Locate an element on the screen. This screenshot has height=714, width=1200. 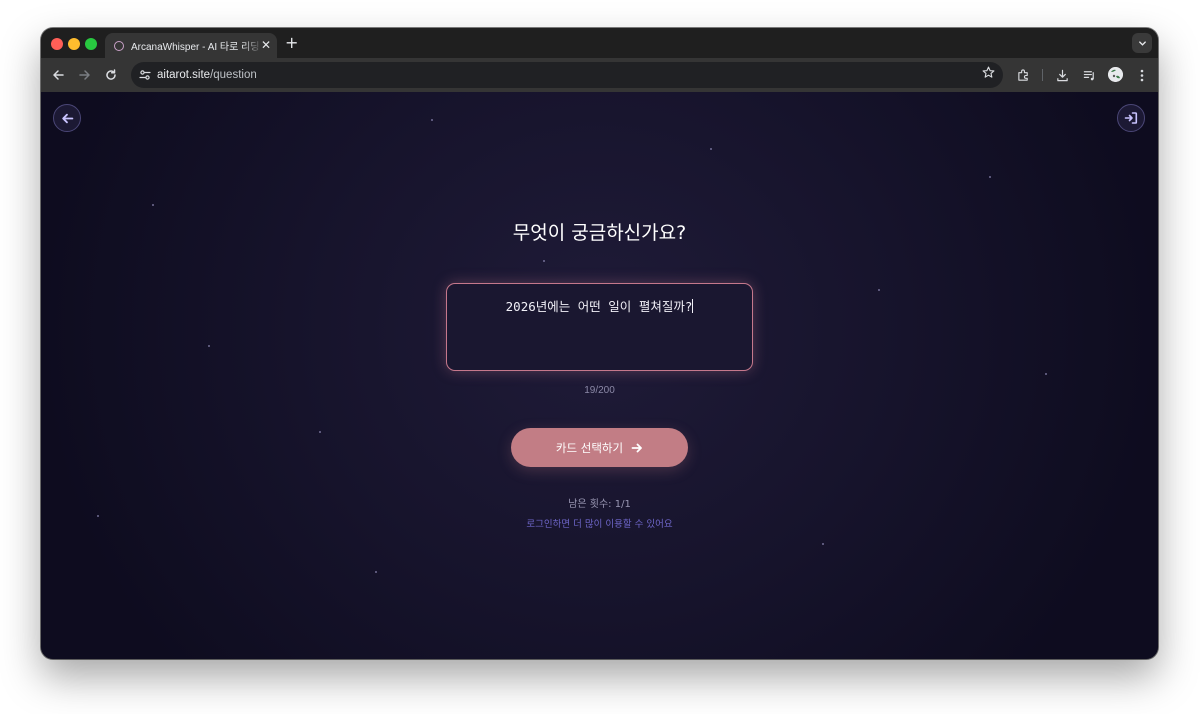
tab-search-button is located at coordinates (1142, 43).